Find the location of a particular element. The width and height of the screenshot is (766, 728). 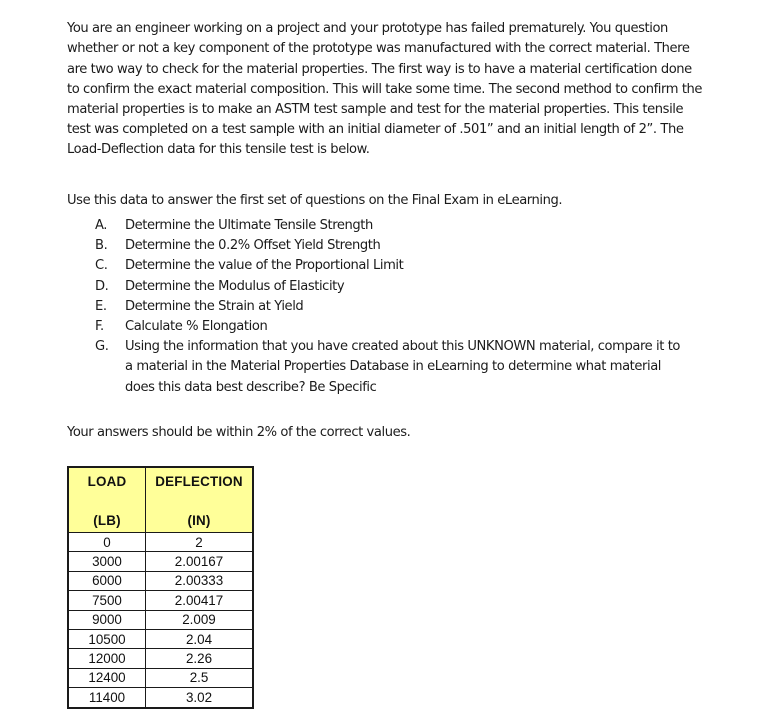

list-item-label: Determine the Ultimate Tensile Strength is located at coordinates (249, 225).